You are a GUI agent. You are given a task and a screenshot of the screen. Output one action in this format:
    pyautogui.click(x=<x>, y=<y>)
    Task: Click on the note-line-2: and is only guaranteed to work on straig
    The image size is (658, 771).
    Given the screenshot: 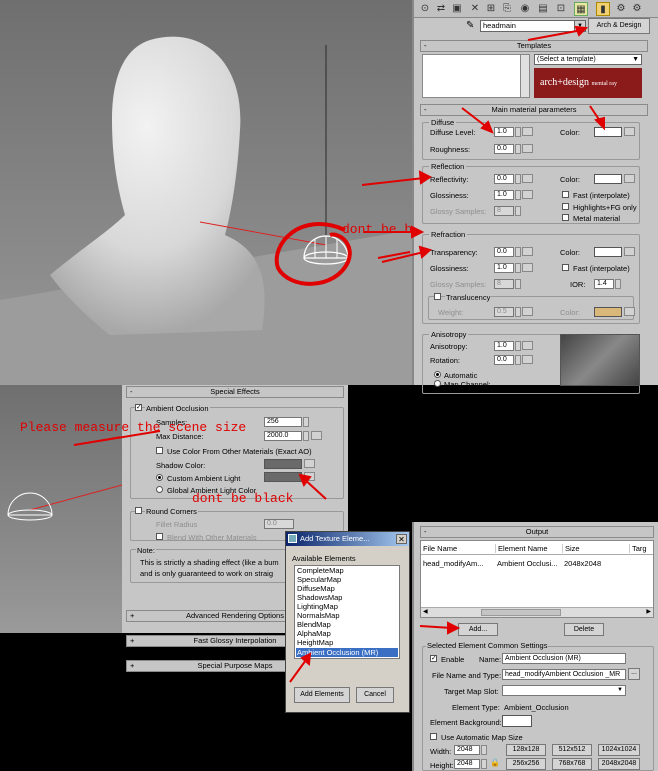 What is the action you would take?
    pyautogui.click(x=206, y=573)
    